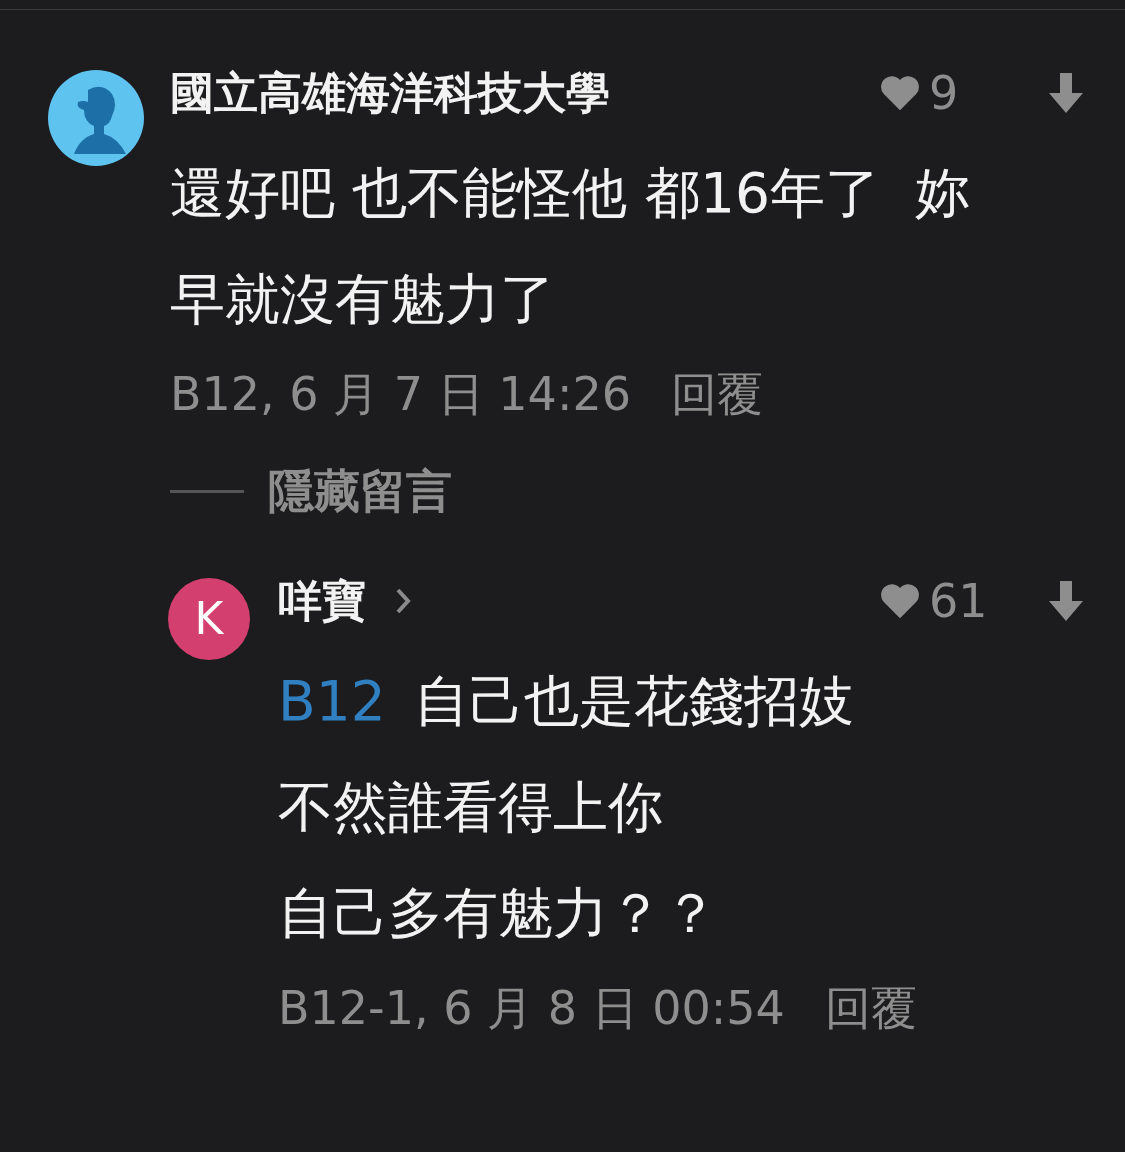 The width and height of the screenshot is (1125, 1152). What do you see at coordinates (332, 701) in the screenshot?
I see `mention-link: B12` at bounding box center [332, 701].